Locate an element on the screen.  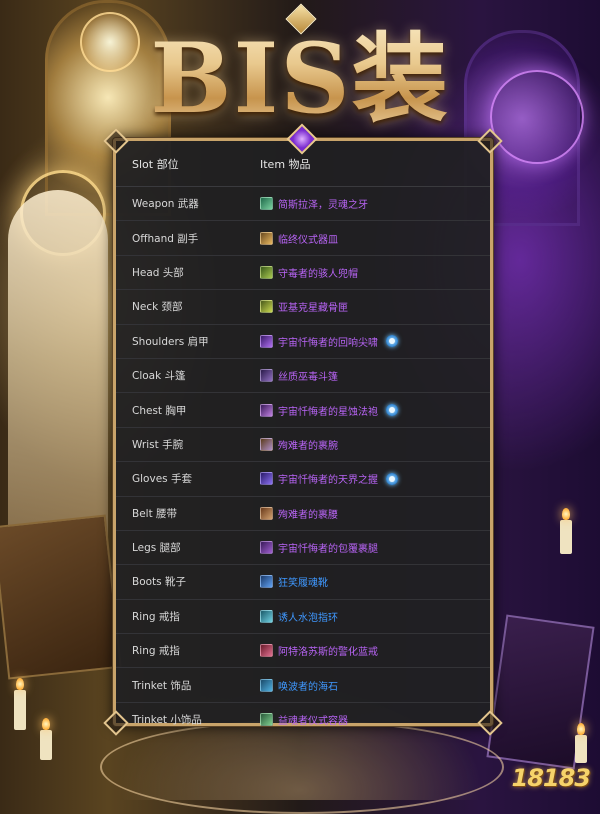
item-link: 殉难者的裹腕 is located at coordinates (308, 444).